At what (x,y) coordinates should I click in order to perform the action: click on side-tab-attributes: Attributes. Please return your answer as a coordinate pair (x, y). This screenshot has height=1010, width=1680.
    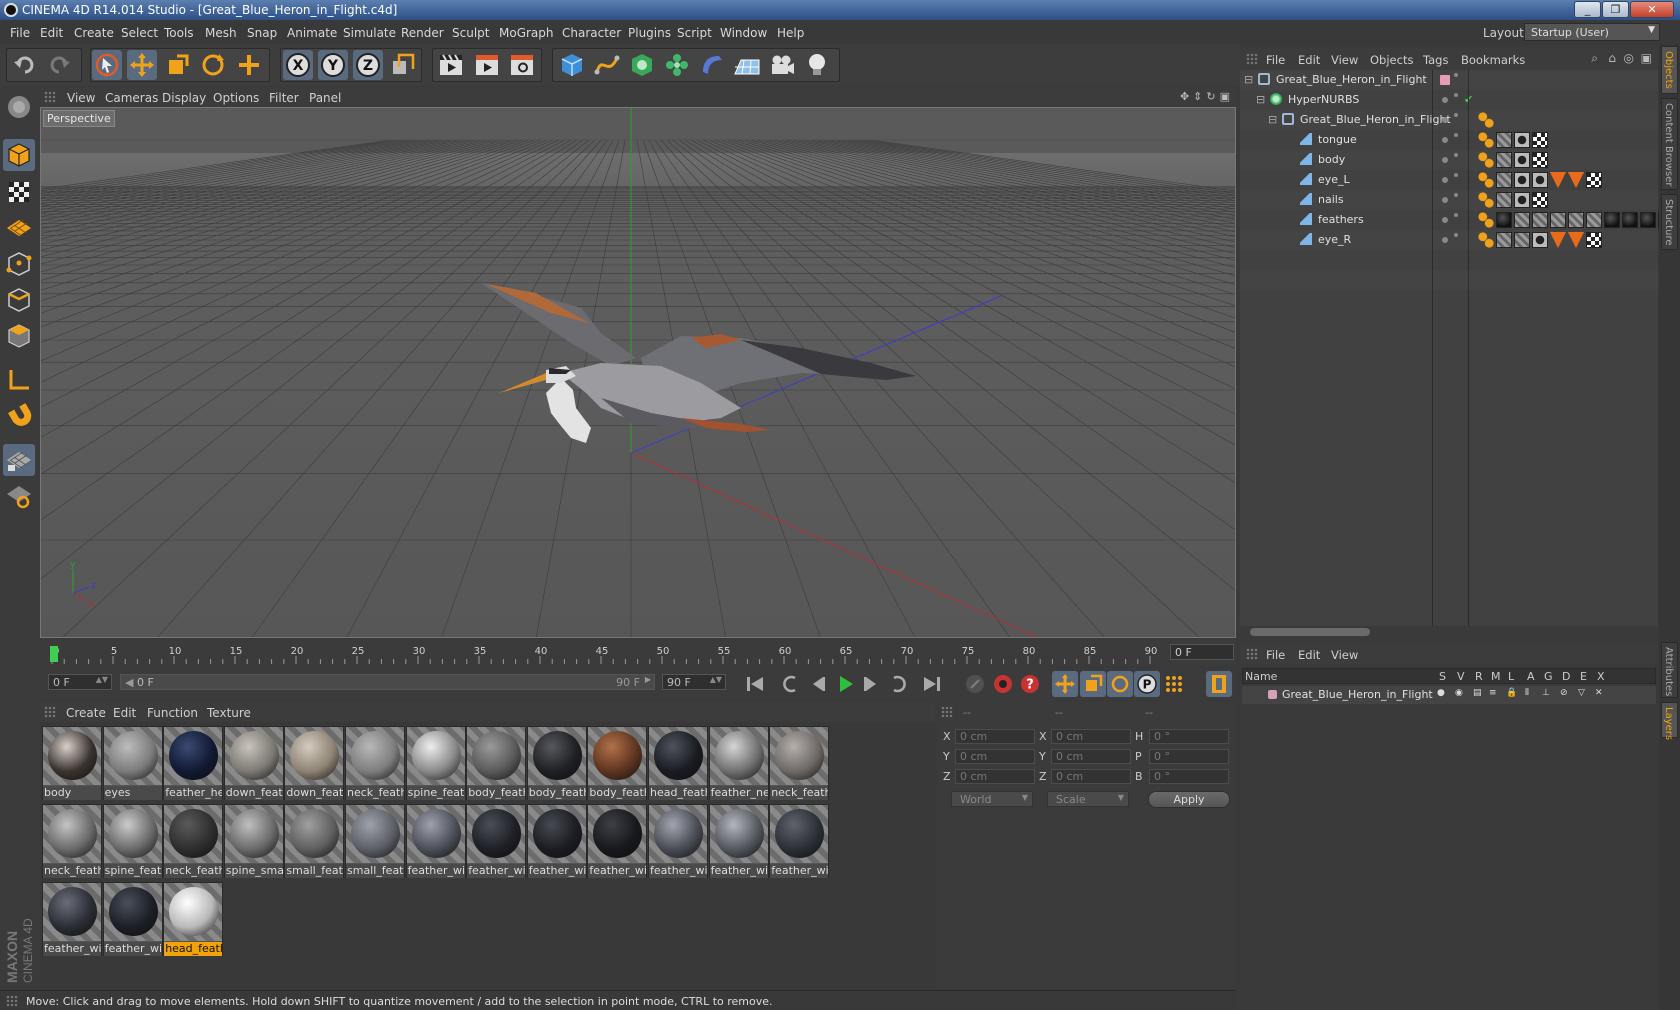
    Looking at the image, I should click on (1669, 670).